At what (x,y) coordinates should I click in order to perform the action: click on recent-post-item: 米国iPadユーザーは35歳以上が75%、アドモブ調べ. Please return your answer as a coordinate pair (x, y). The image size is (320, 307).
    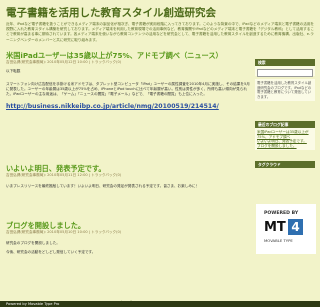
    Looking at the image, I should click on (285, 134).